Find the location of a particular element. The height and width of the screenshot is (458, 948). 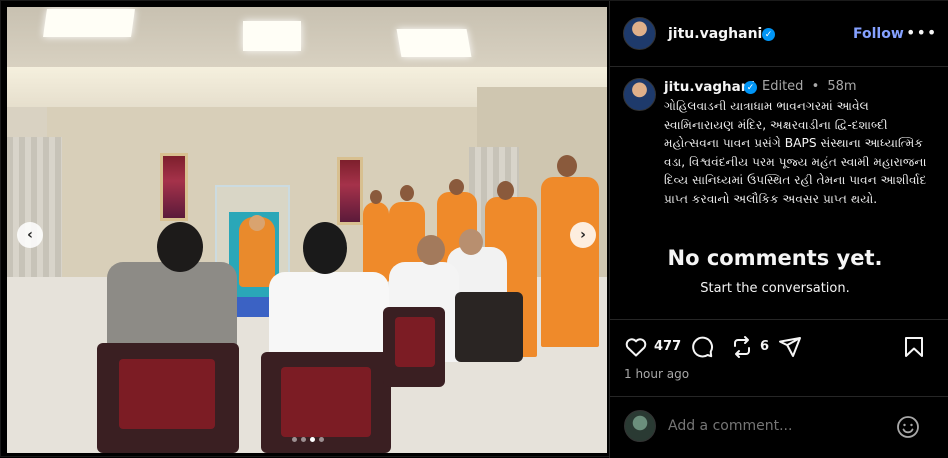

chevron-right-icon: › is located at coordinates (583, 235).